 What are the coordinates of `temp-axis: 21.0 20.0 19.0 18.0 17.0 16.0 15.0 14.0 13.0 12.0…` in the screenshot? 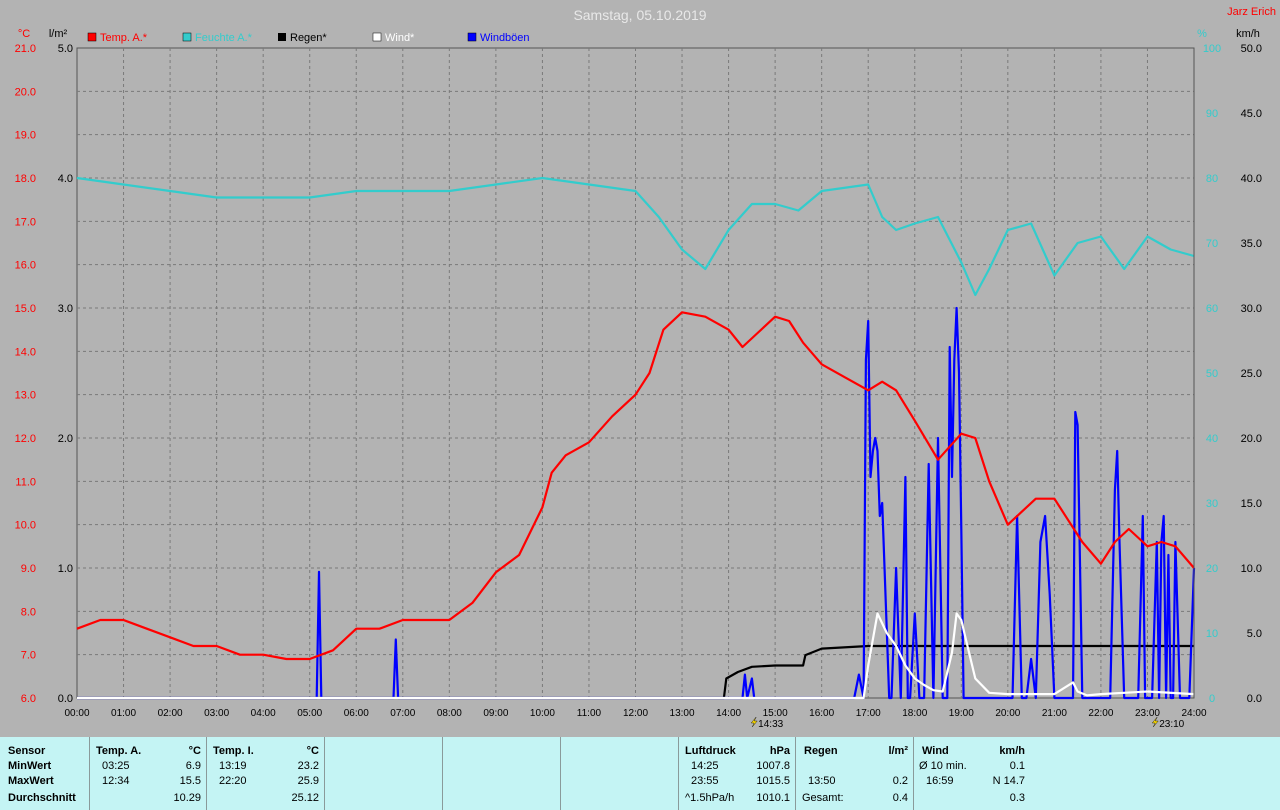 It's located at (25, 374).